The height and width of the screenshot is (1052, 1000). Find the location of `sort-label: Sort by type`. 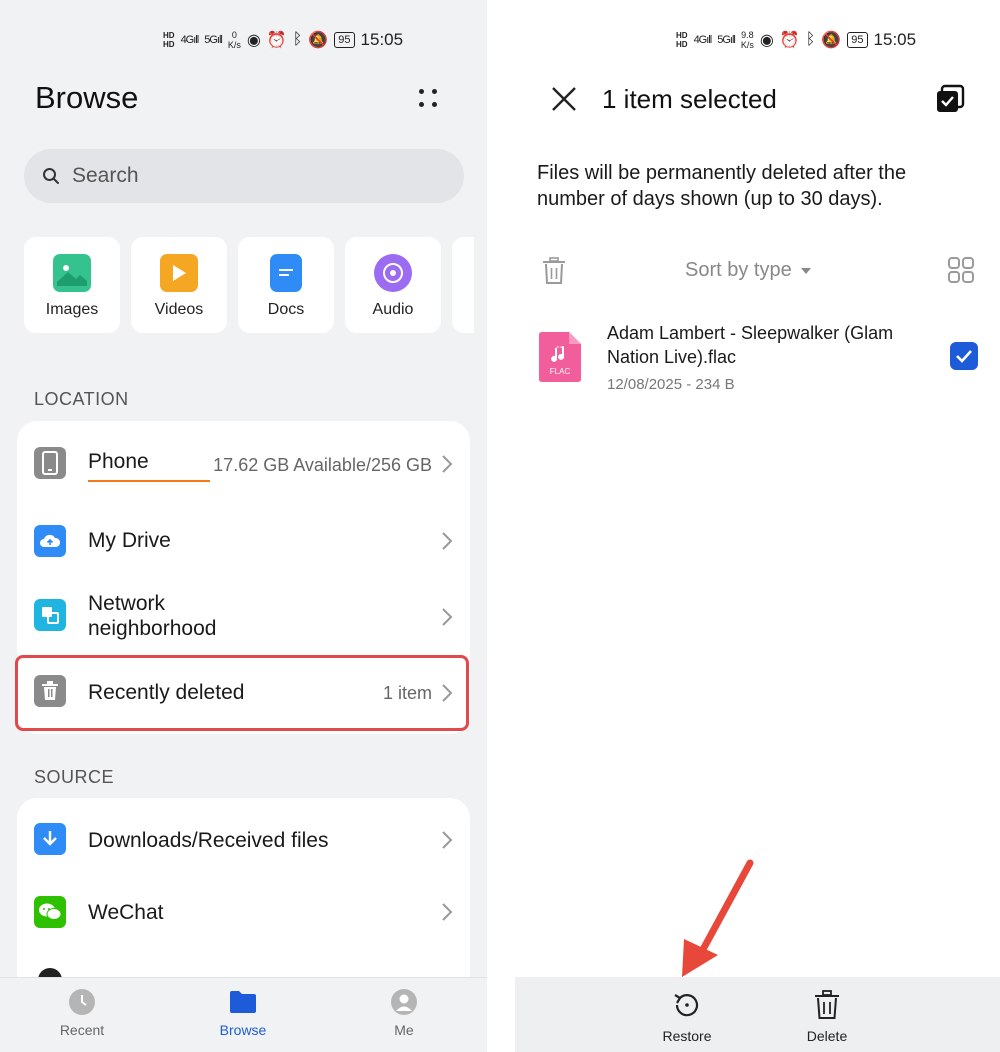

sort-label: Sort by type is located at coordinates (738, 270).